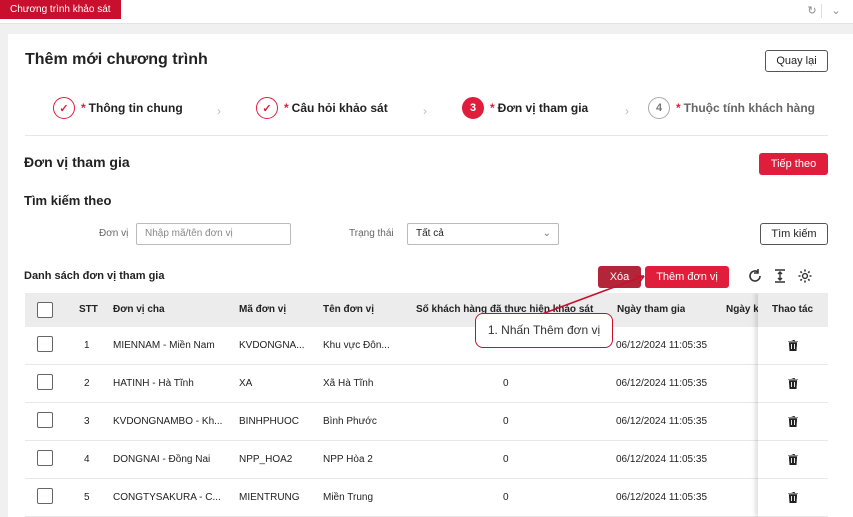  What do you see at coordinates (426, 12) in the screenshot?
I see `top-bar: Chương trình khảo sát ↻ ⌄` at bounding box center [426, 12].